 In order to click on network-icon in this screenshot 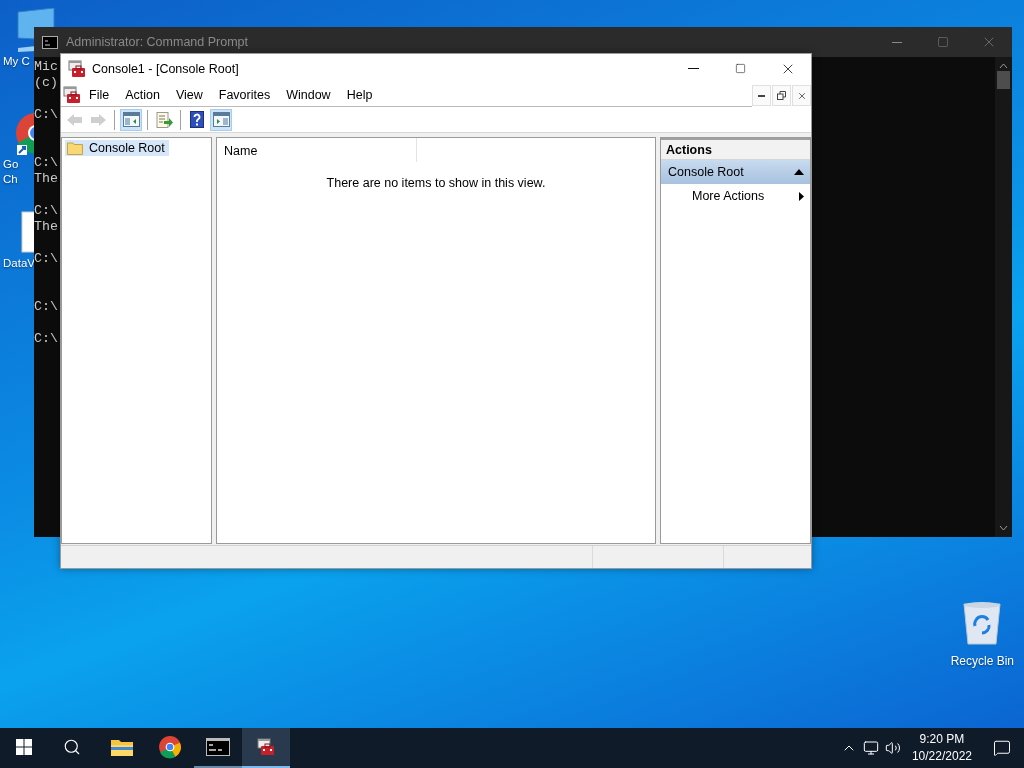, I will do `click(870, 748)`.